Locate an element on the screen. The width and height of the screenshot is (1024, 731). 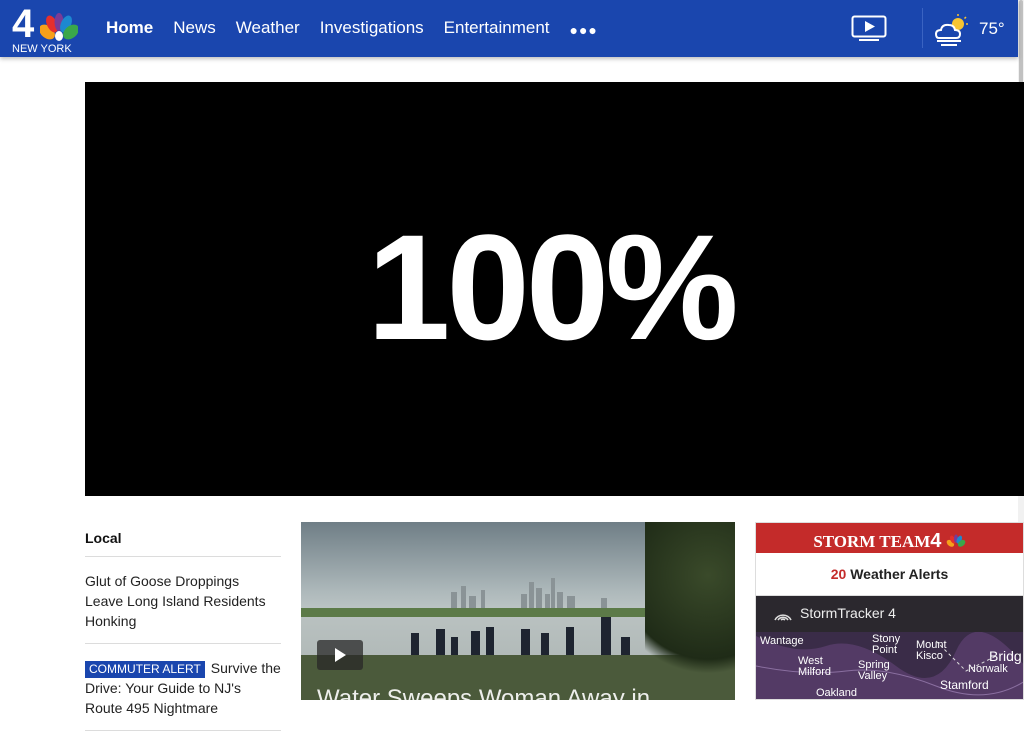
partly-cloudy-icon is located at coordinates (952, 30).